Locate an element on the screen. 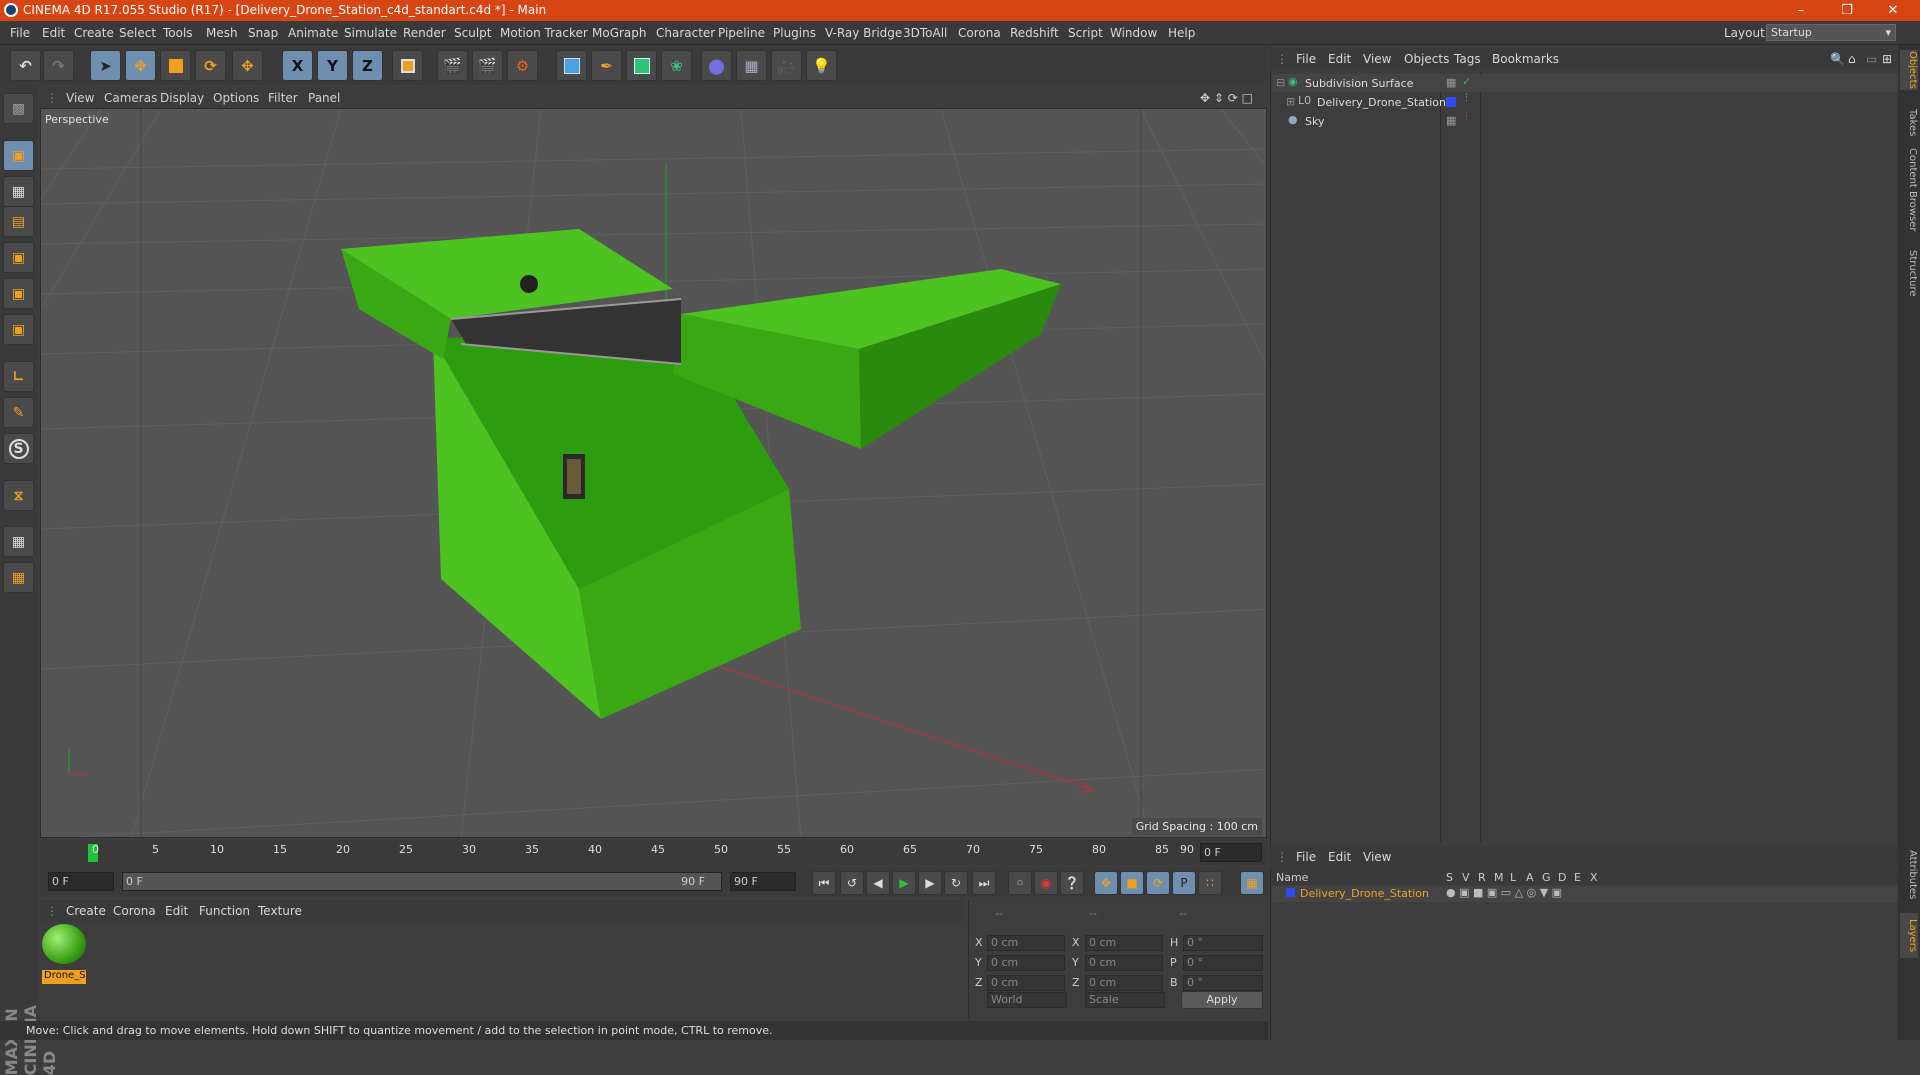 The height and width of the screenshot is (1075, 1920). object-name: Subdivision Surface is located at coordinates (1359, 83).